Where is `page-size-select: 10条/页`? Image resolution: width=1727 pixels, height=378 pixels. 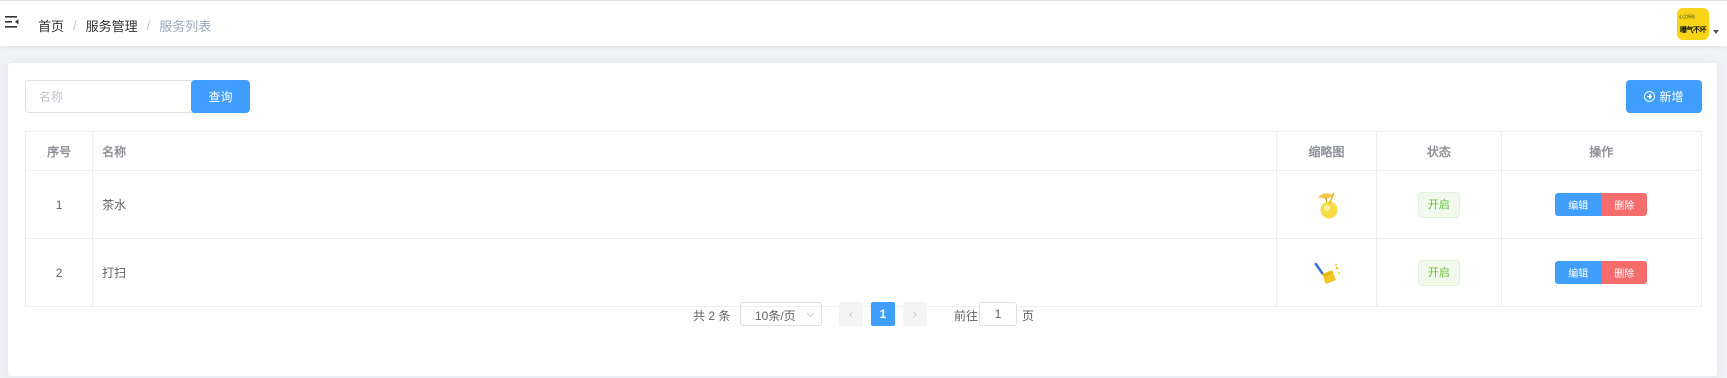 page-size-select: 10条/页 is located at coordinates (781, 314).